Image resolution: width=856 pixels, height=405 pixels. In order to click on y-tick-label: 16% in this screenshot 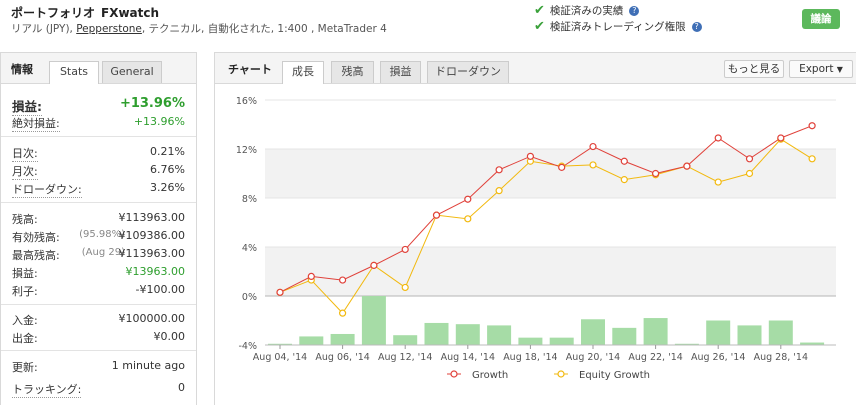, I will do `click(246, 101)`.